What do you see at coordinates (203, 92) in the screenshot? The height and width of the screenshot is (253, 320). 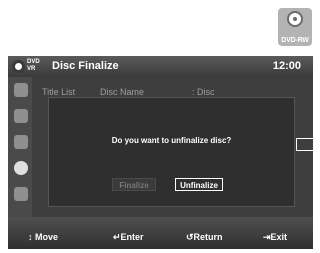 I see `column-disc: : Disc` at bounding box center [203, 92].